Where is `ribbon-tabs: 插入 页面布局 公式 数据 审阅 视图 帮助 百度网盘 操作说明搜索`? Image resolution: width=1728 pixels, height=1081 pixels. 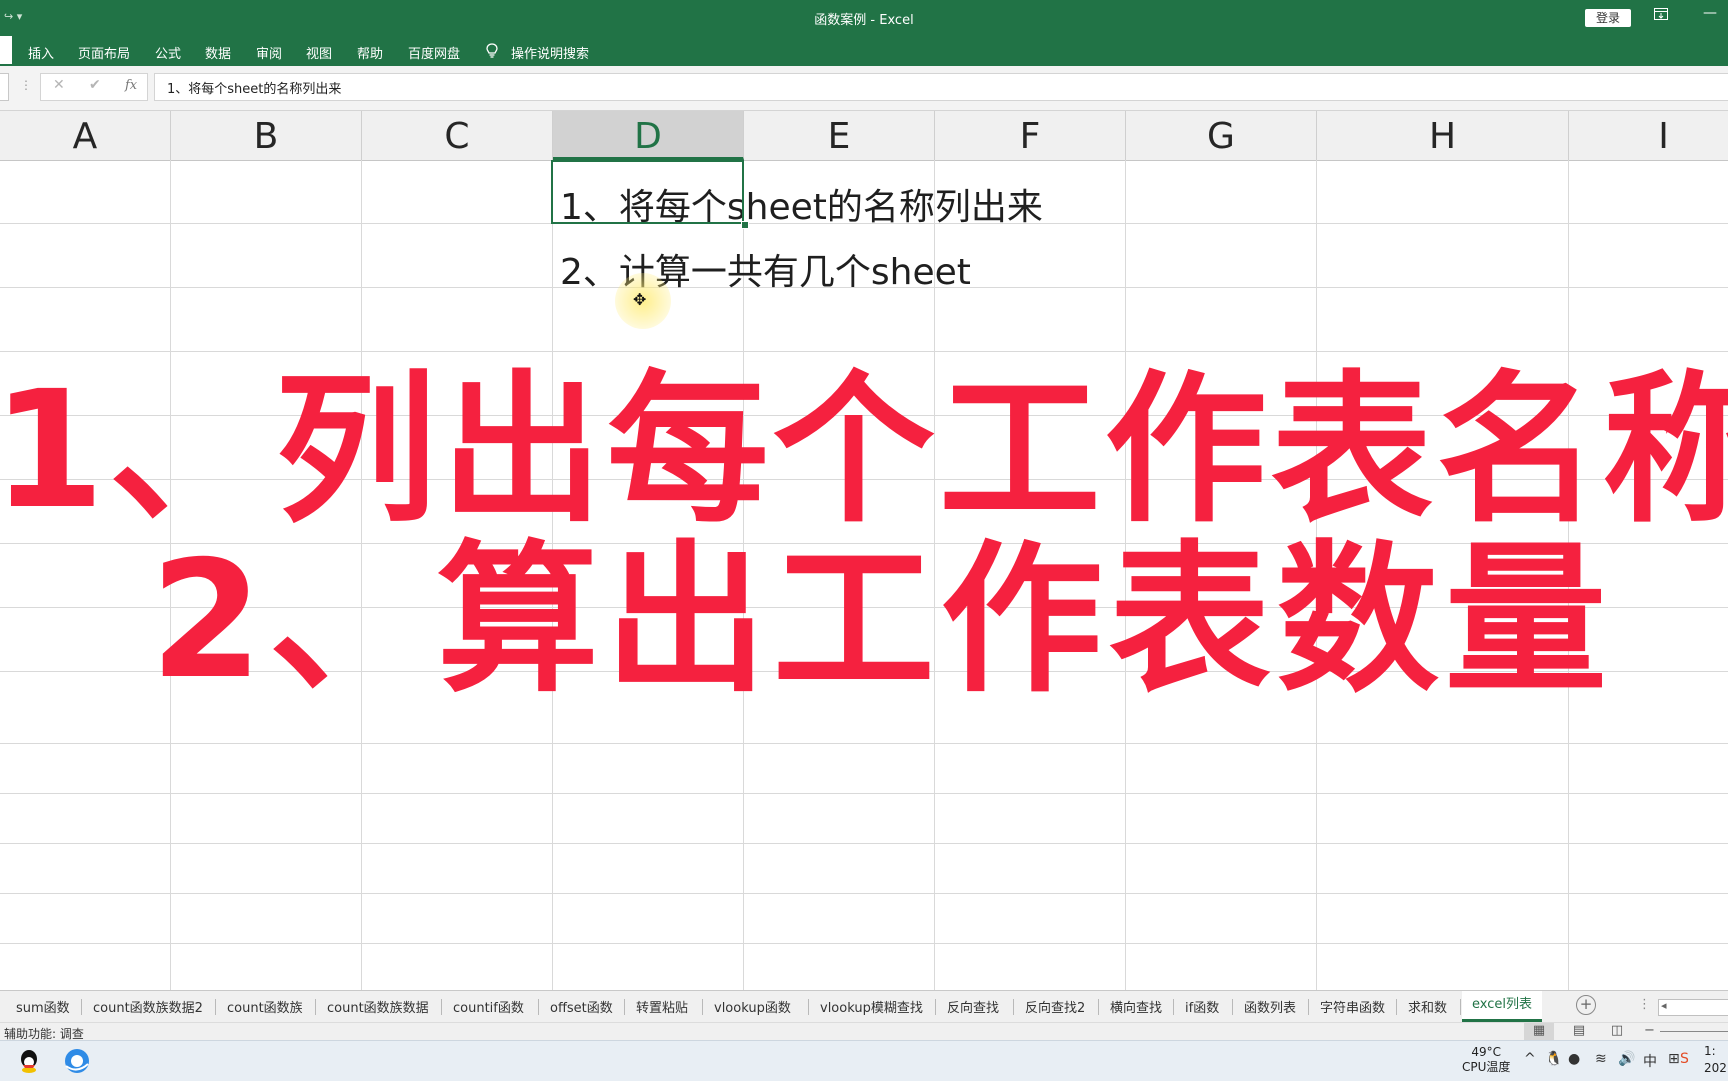 ribbon-tabs: 插入 页面布局 公式 数据 审阅 视图 帮助 百度网盘 操作说明搜索 is located at coordinates (864, 50).